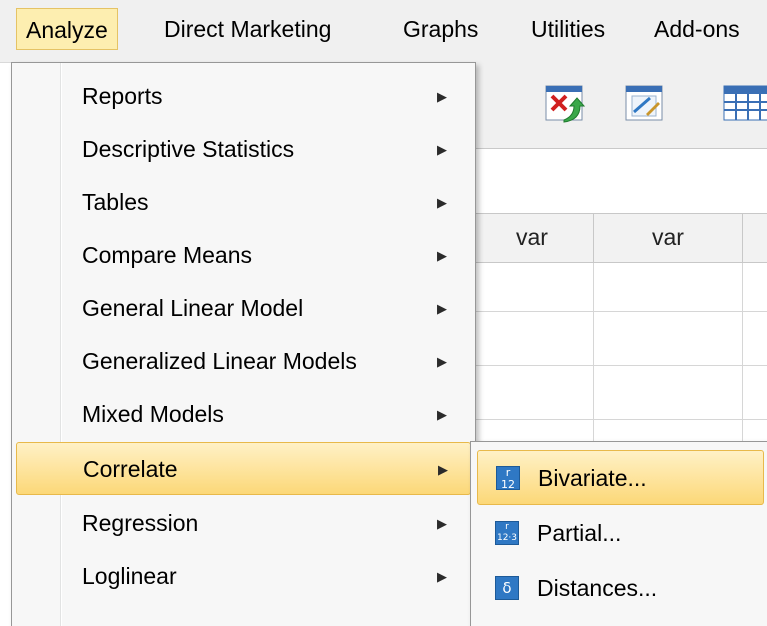 This screenshot has width=767, height=626. What do you see at coordinates (243, 414) in the screenshot?
I see `menu-item-mixed-models: Mixed Models ▶` at bounding box center [243, 414].